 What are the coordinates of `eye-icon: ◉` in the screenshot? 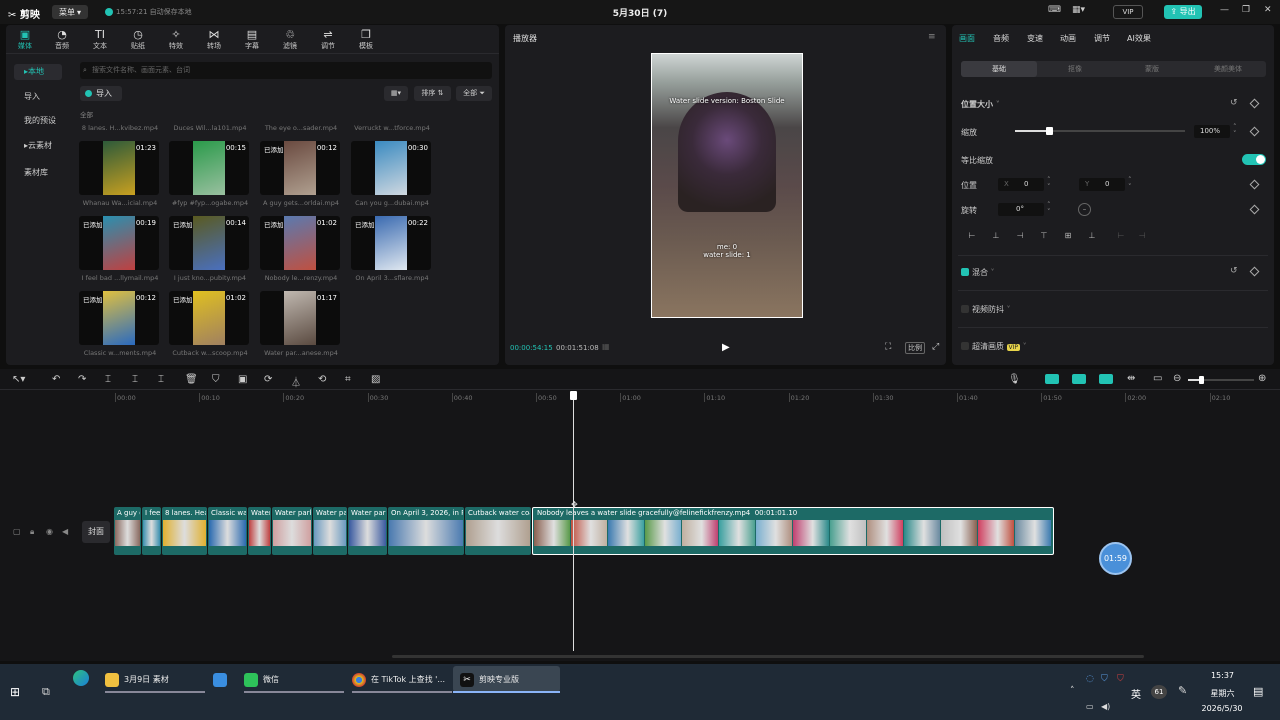 It's located at (49, 531).